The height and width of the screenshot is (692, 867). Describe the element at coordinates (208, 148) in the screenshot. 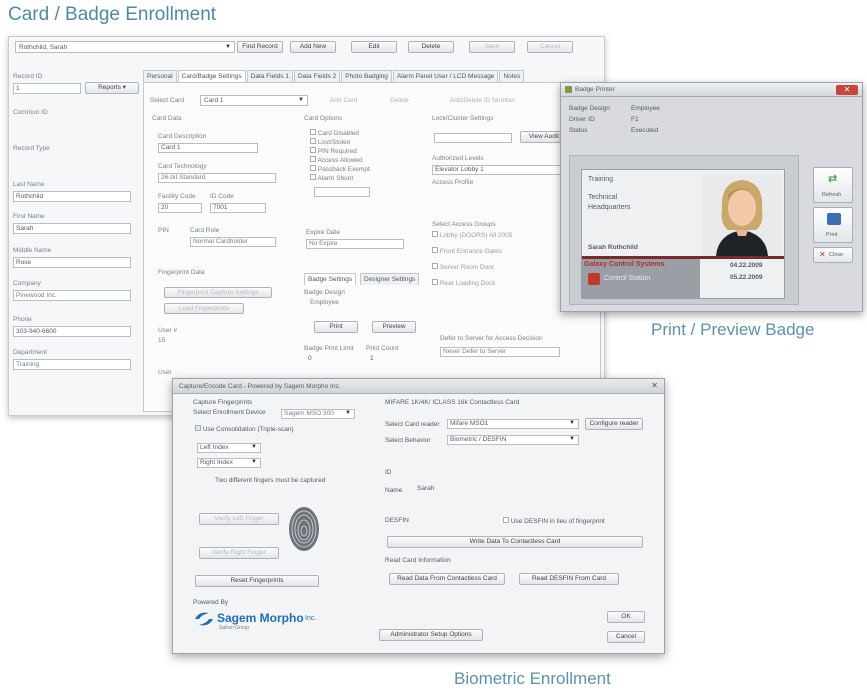

I see `card-description-field: Card 1` at that location.